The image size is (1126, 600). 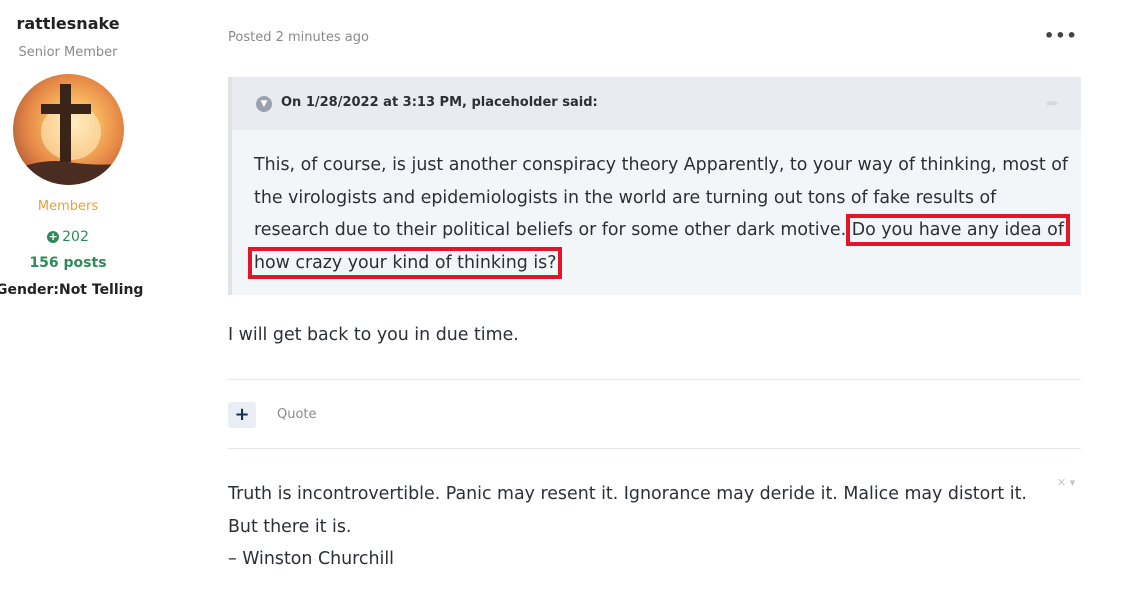 What do you see at coordinates (1056, 103) in the screenshot?
I see `share-arrow-icon: ➦` at bounding box center [1056, 103].